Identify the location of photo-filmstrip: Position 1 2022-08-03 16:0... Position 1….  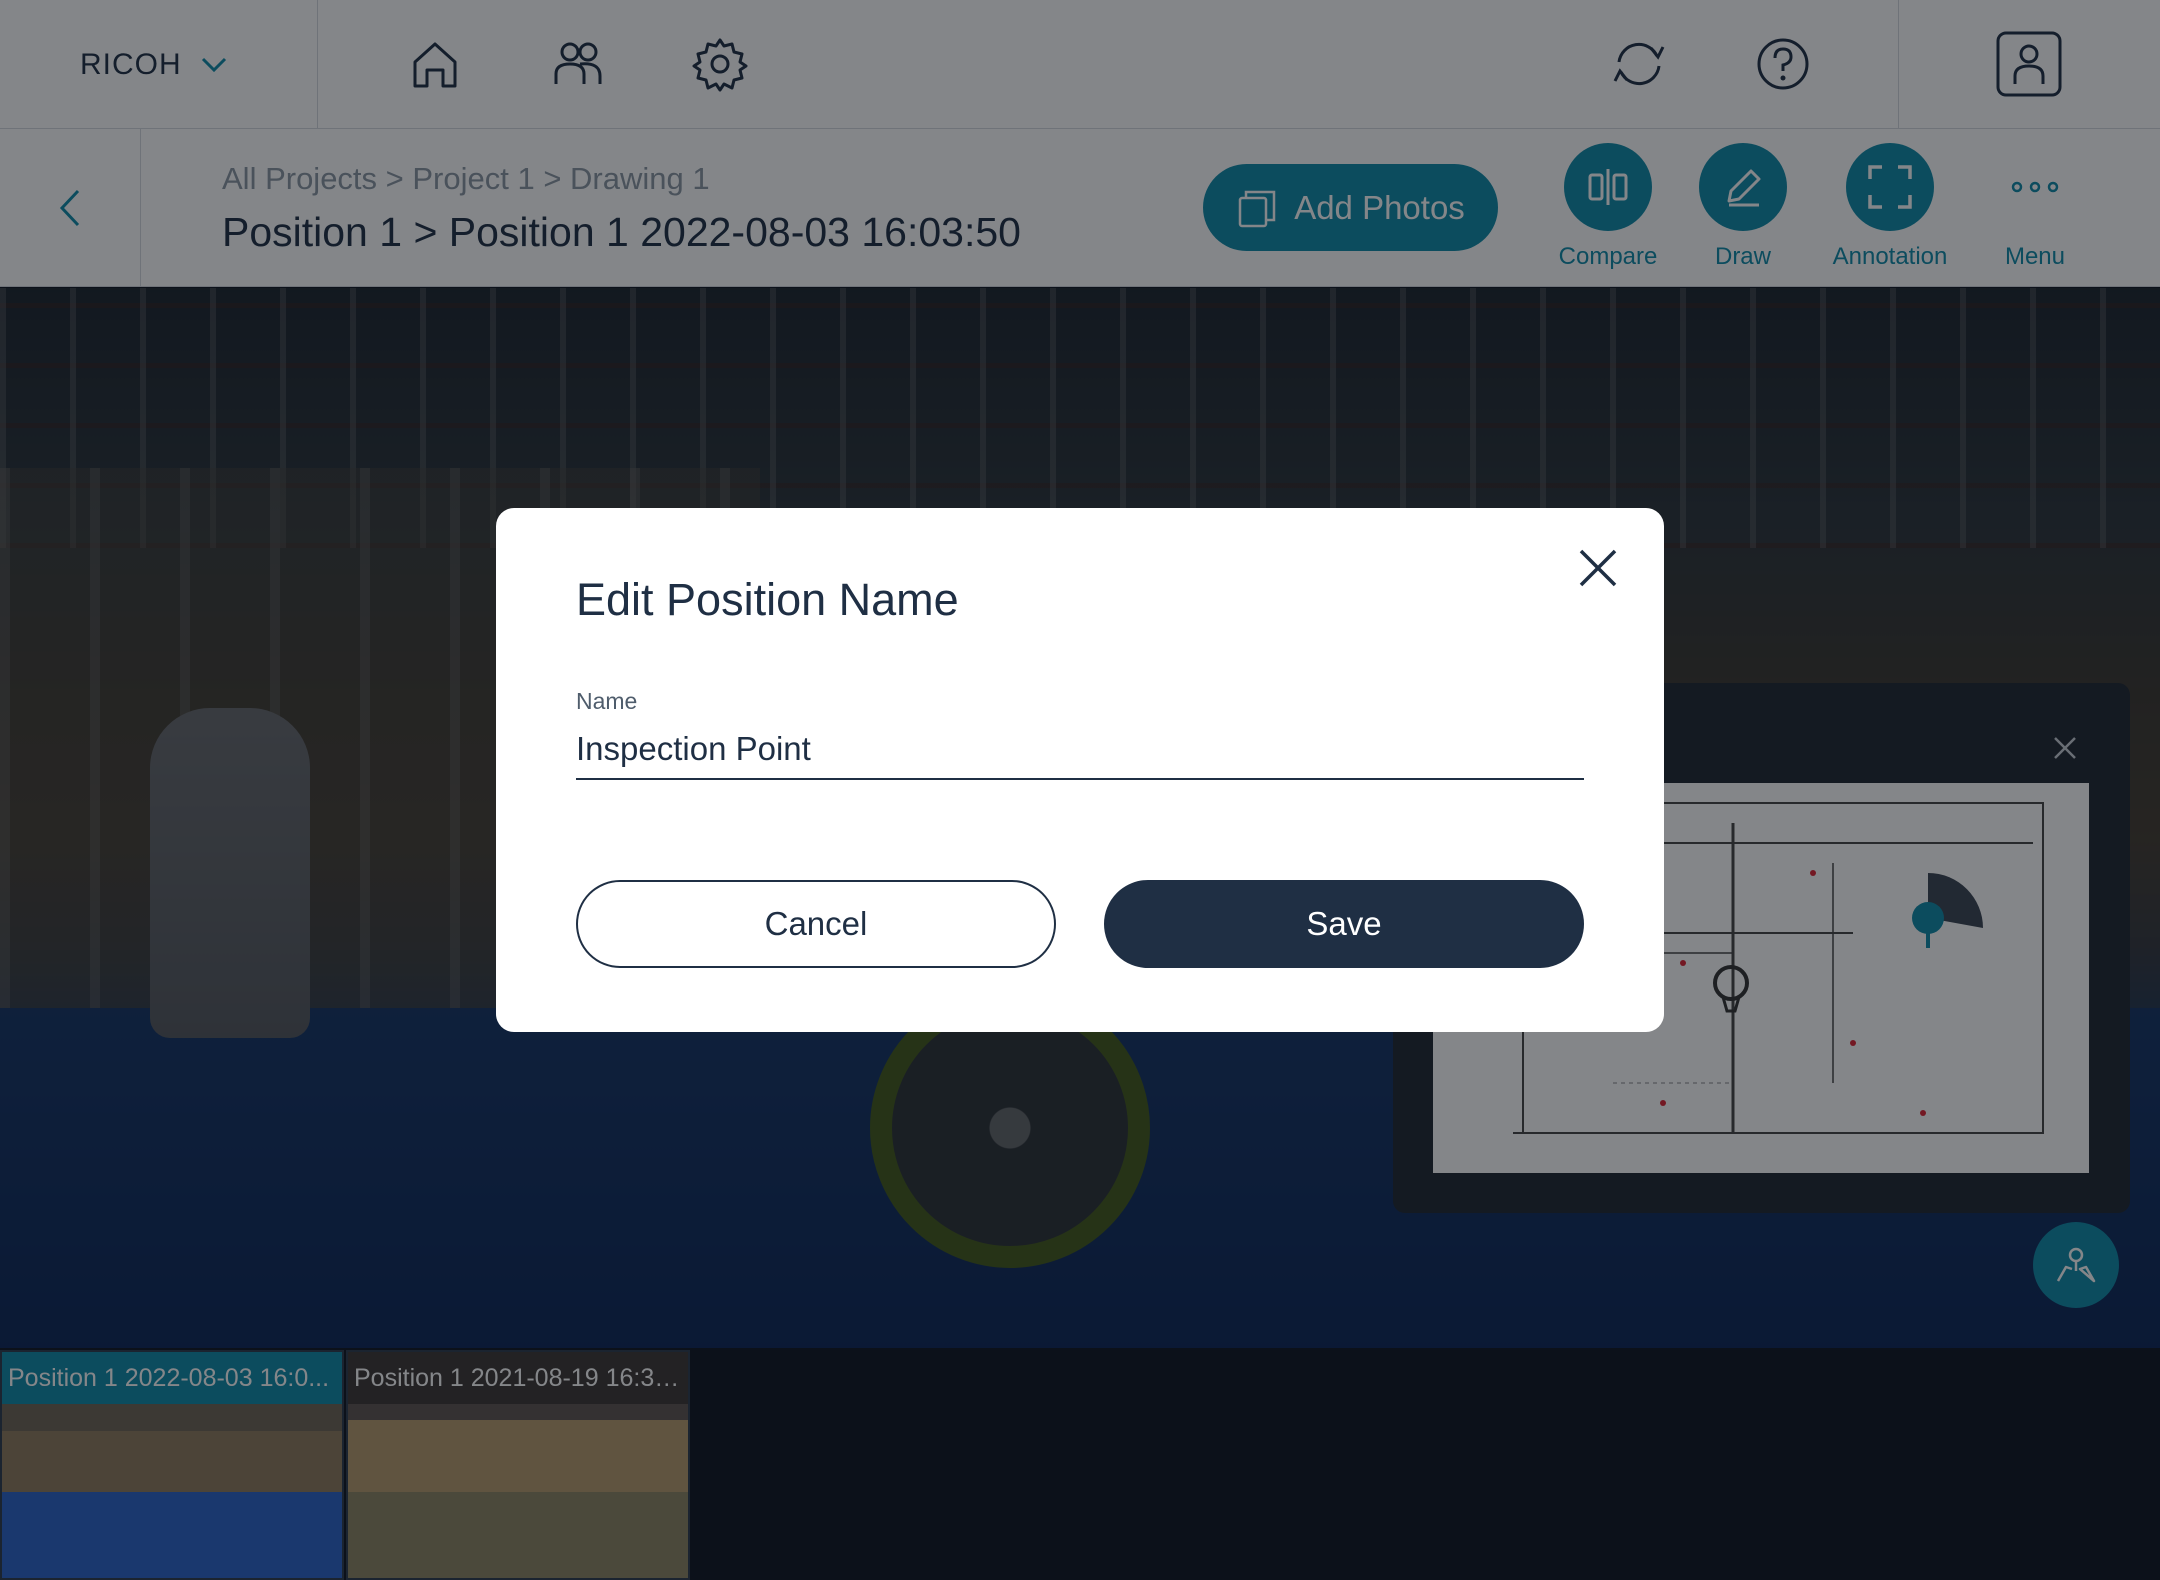
(1080, 1464).